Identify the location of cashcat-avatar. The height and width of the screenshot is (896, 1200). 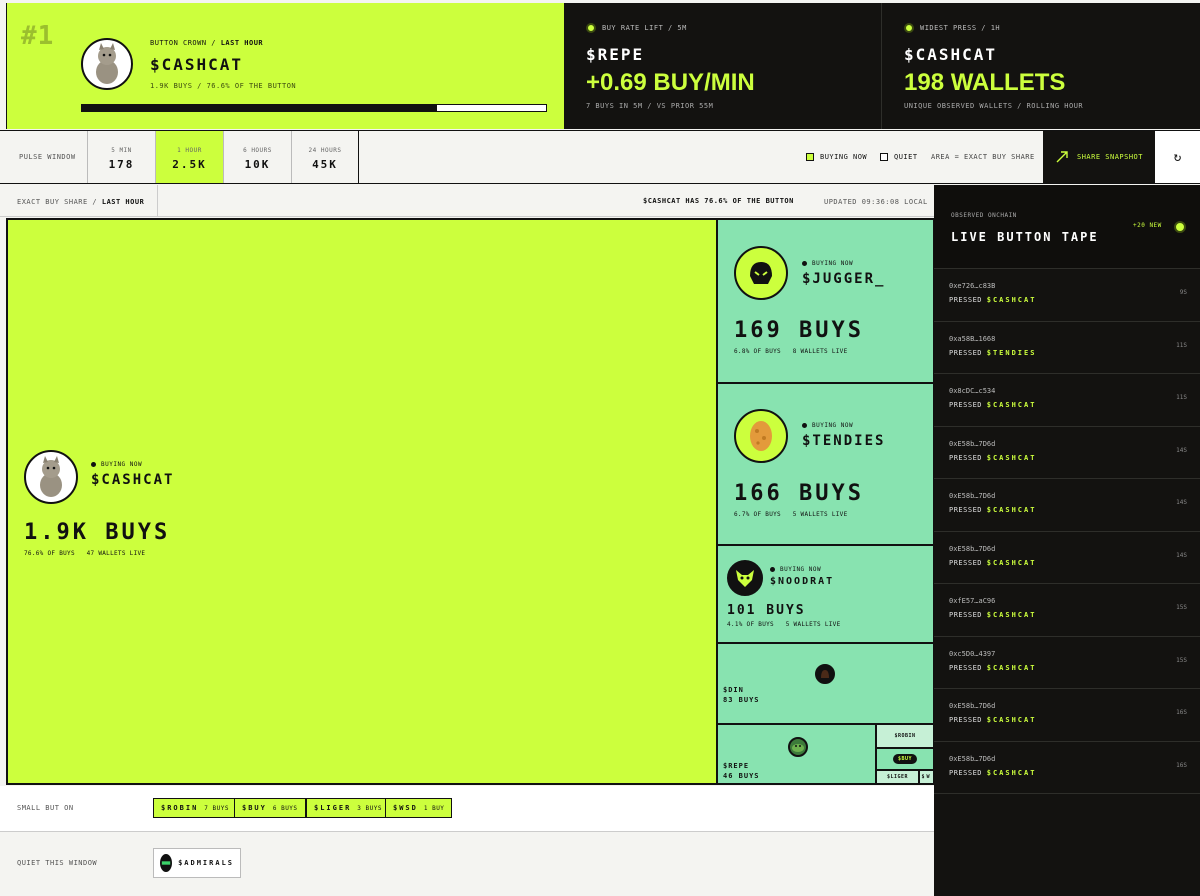
(107, 64).